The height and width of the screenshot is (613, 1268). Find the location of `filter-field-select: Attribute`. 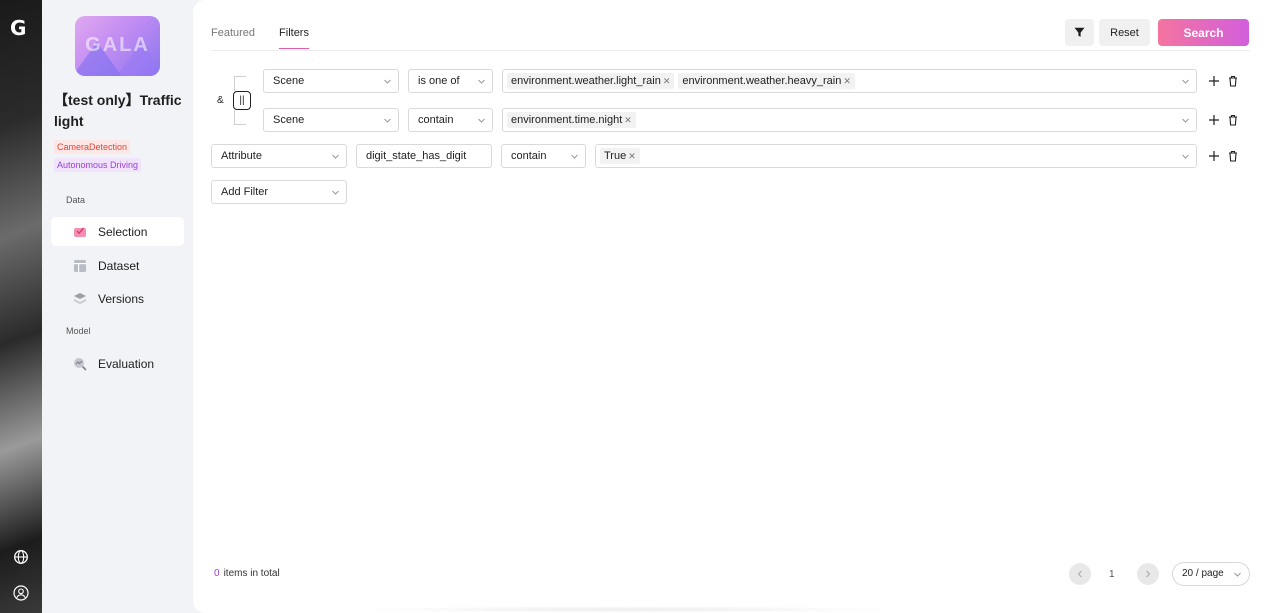

filter-field-select: Attribute is located at coordinates (279, 156).